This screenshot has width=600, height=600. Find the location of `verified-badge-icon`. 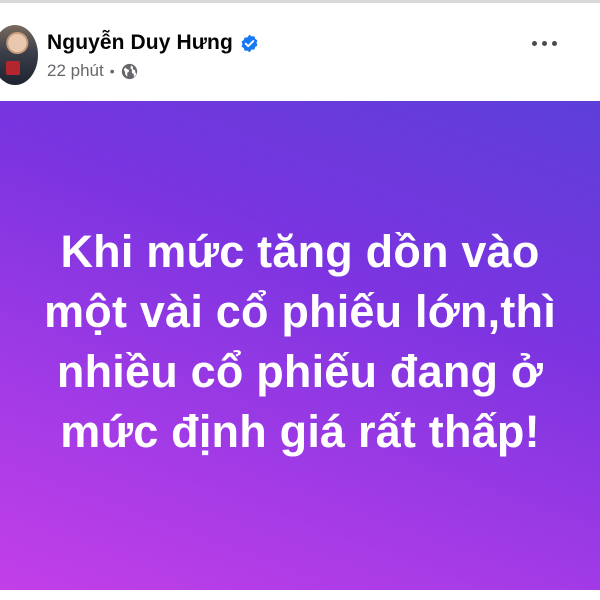

verified-badge-icon is located at coordinates (249, 43).